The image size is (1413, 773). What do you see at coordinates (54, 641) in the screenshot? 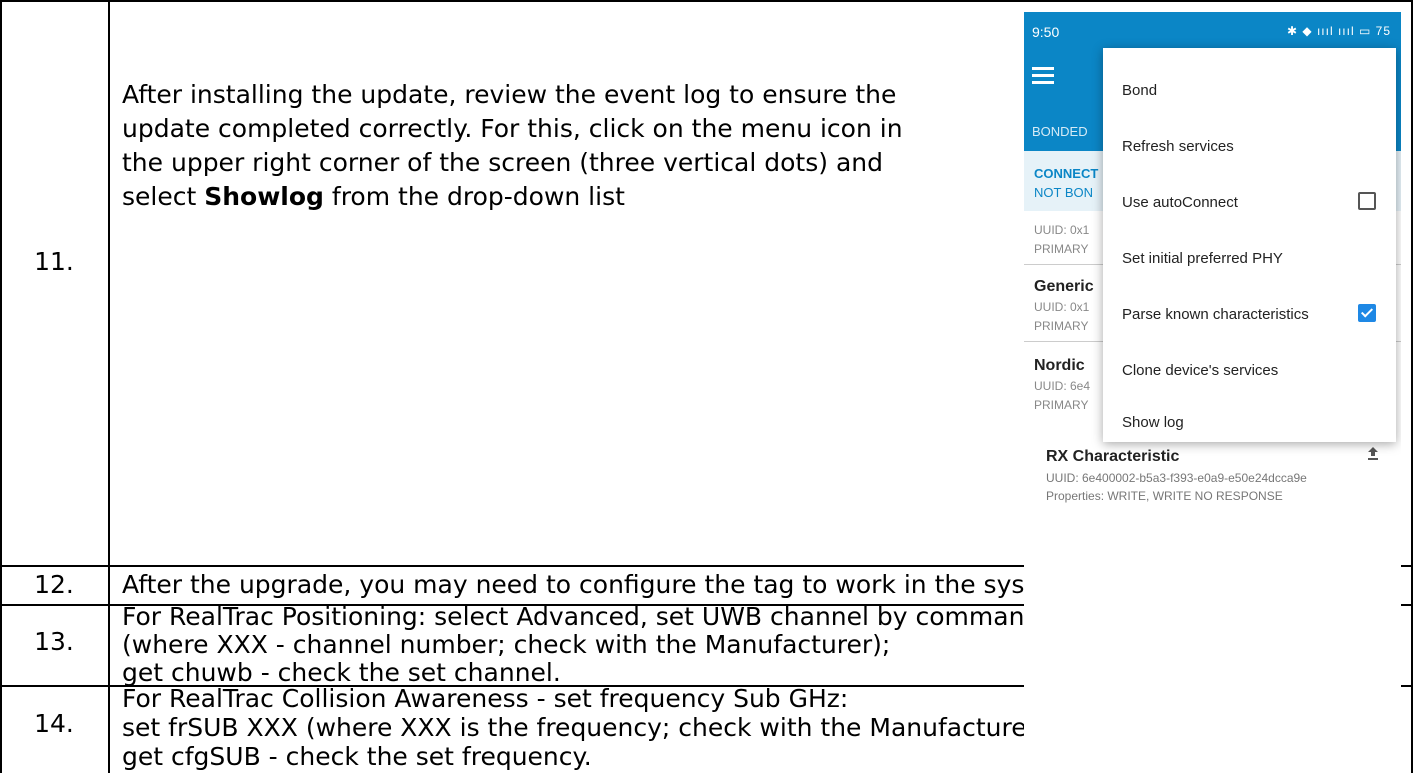
I see `step-number: 13.` at bounding box center [54, 641].